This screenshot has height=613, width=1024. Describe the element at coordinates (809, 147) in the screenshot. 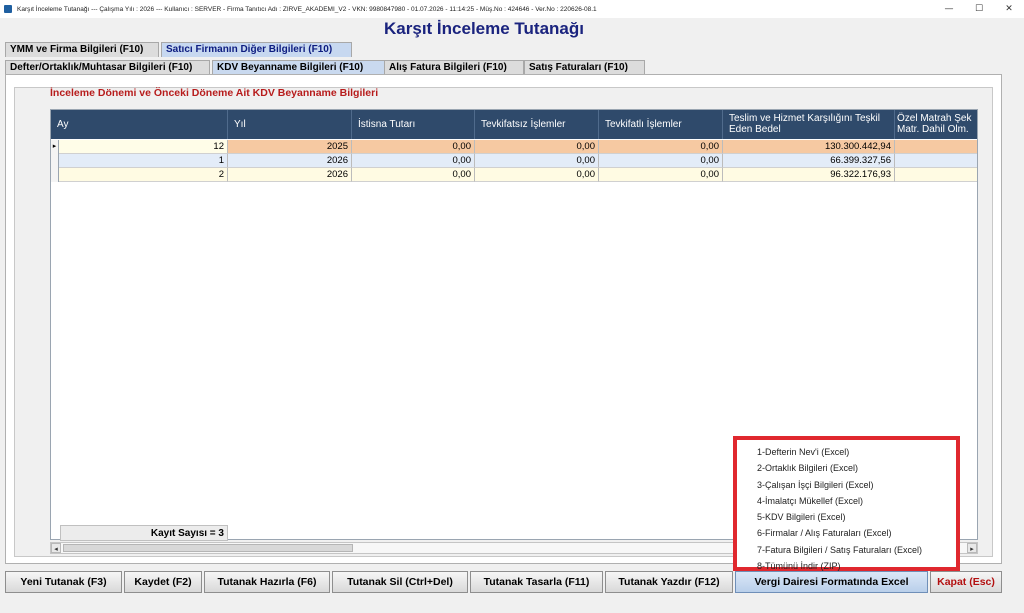

I see `cell-bedel: 130.300.442,94` at that location.